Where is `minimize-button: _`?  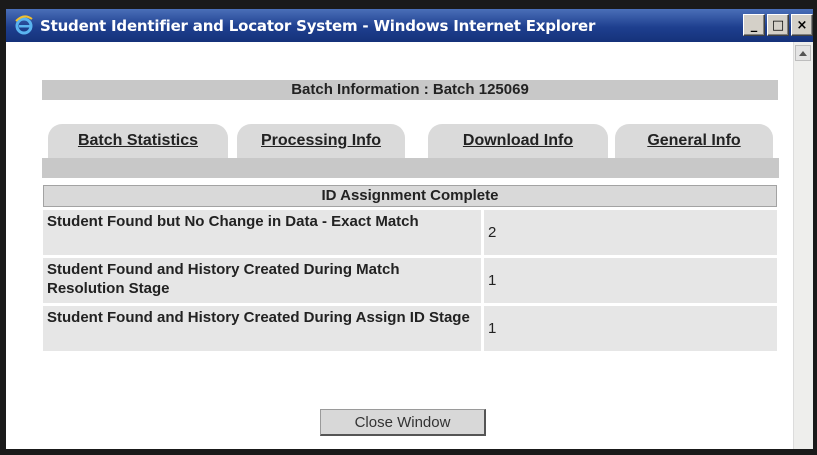
minimize-button: _ is located at coordinates (754, 25).